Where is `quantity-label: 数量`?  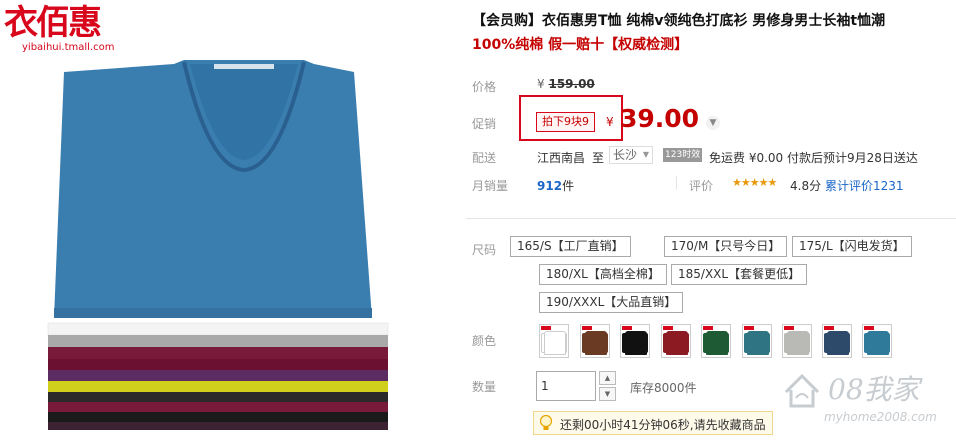
quantity-label: 数量 is located at coordinates (484, 387).